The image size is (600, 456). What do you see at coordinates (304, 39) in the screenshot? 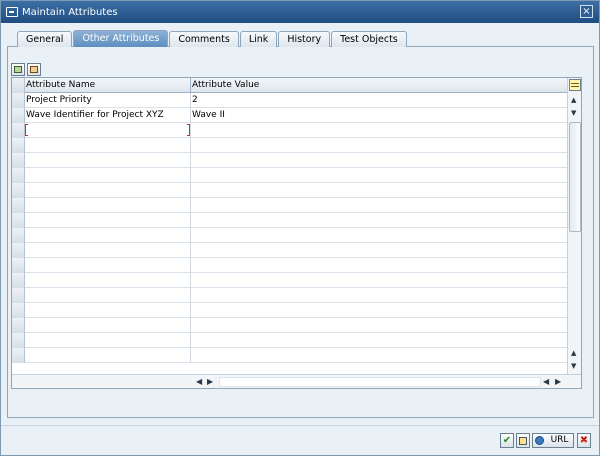
I see `tab-history: History` at bounding box center [304, 39].